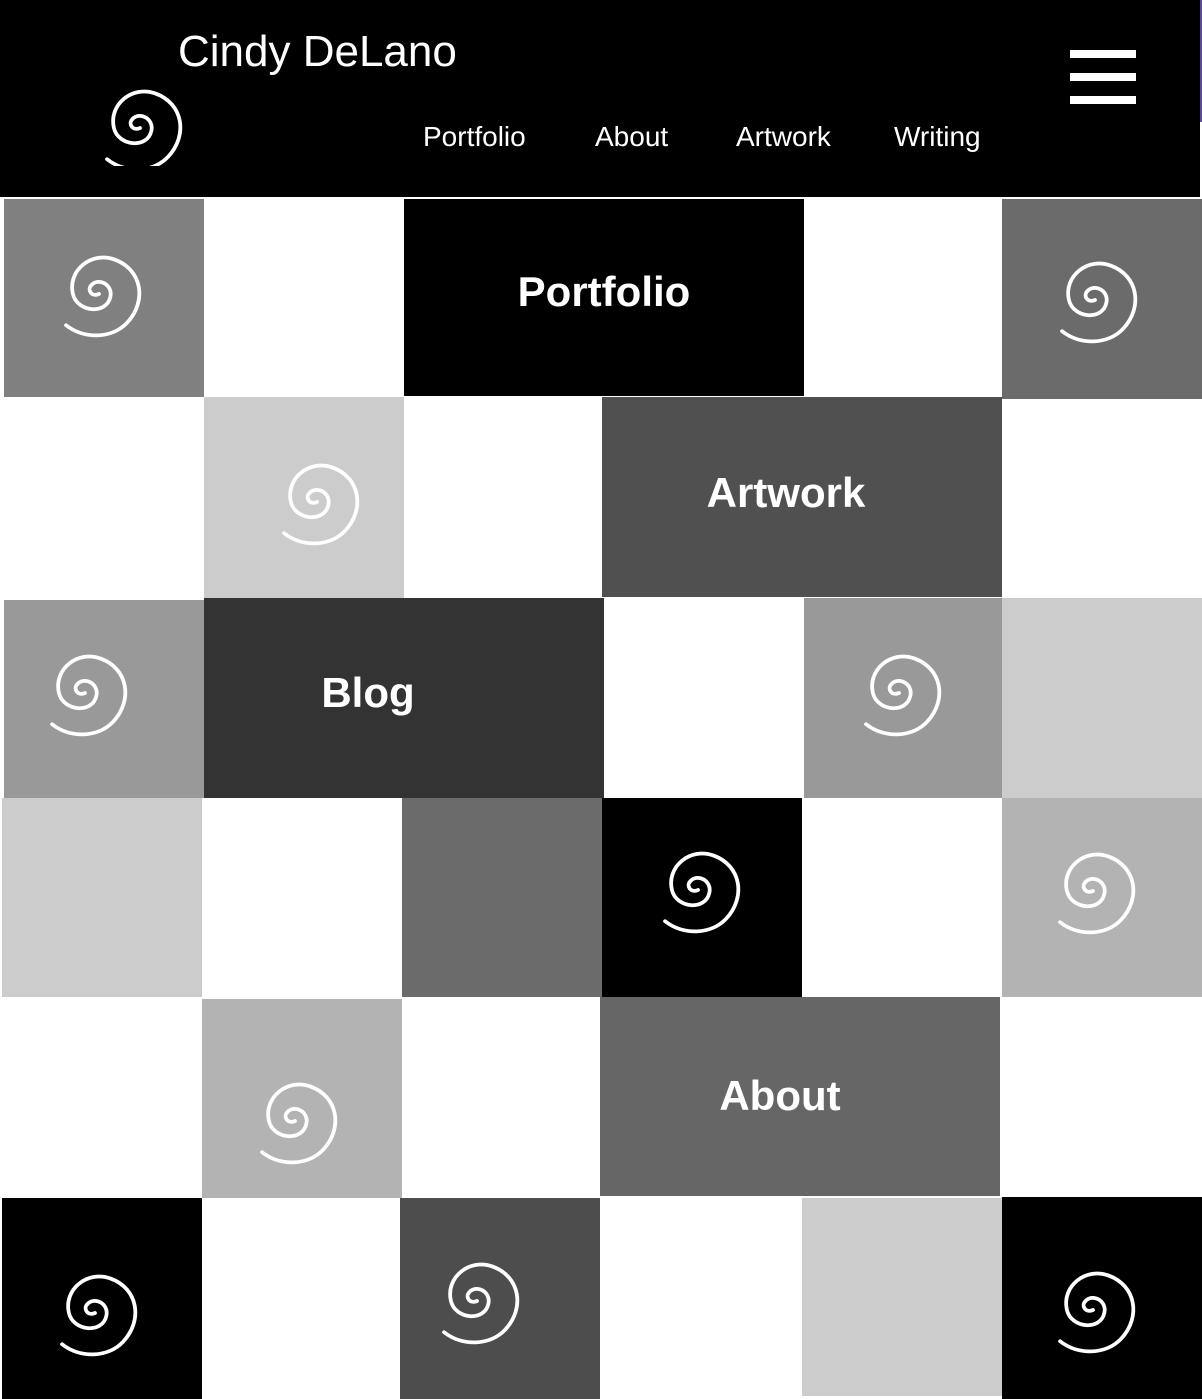 Image resolution: width=1202 pixels, height=1399 pixels. What do you see at coordinates (368, 692) in the screenshot?
I see `feature-tile-label: Blog` at bounding box center [368, 692].